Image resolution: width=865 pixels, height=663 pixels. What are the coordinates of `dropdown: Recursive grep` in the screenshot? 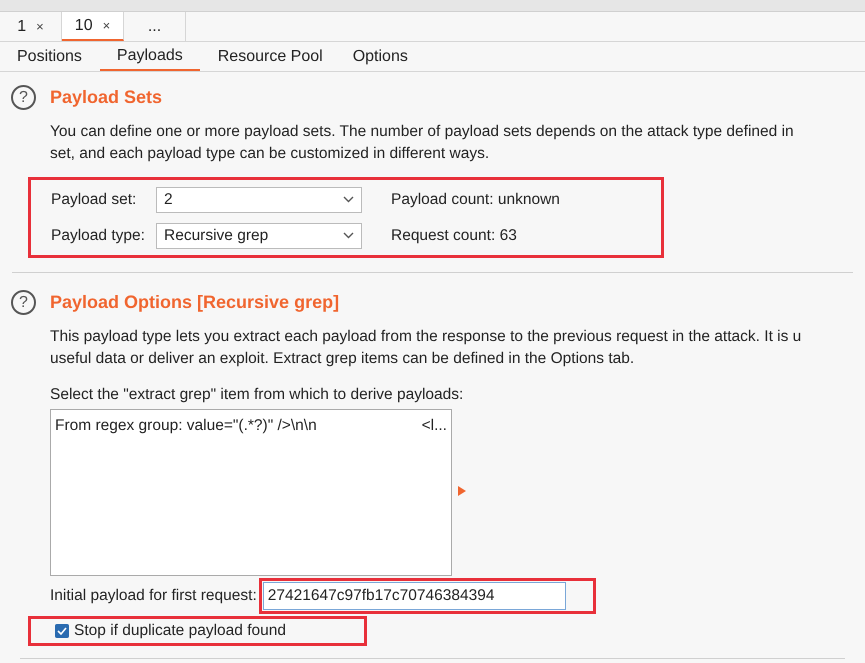 It's located at (259, 235).